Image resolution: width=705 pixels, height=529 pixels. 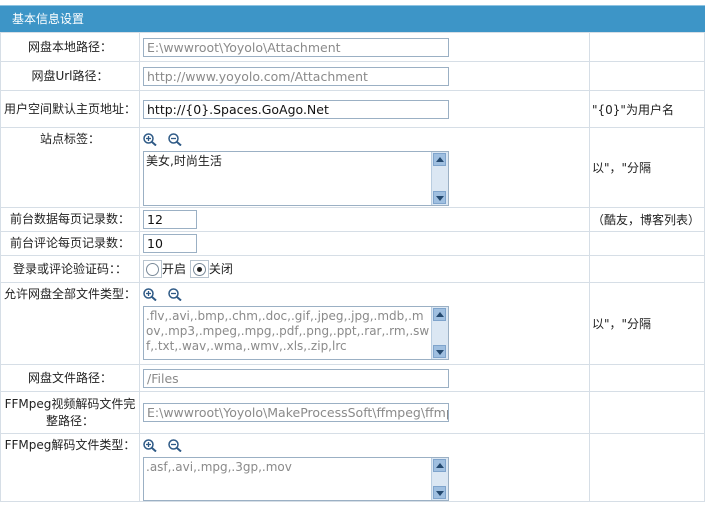 I want to click on row-file-path: 网盘文件路径： /Files, so click(x=352, y=378).